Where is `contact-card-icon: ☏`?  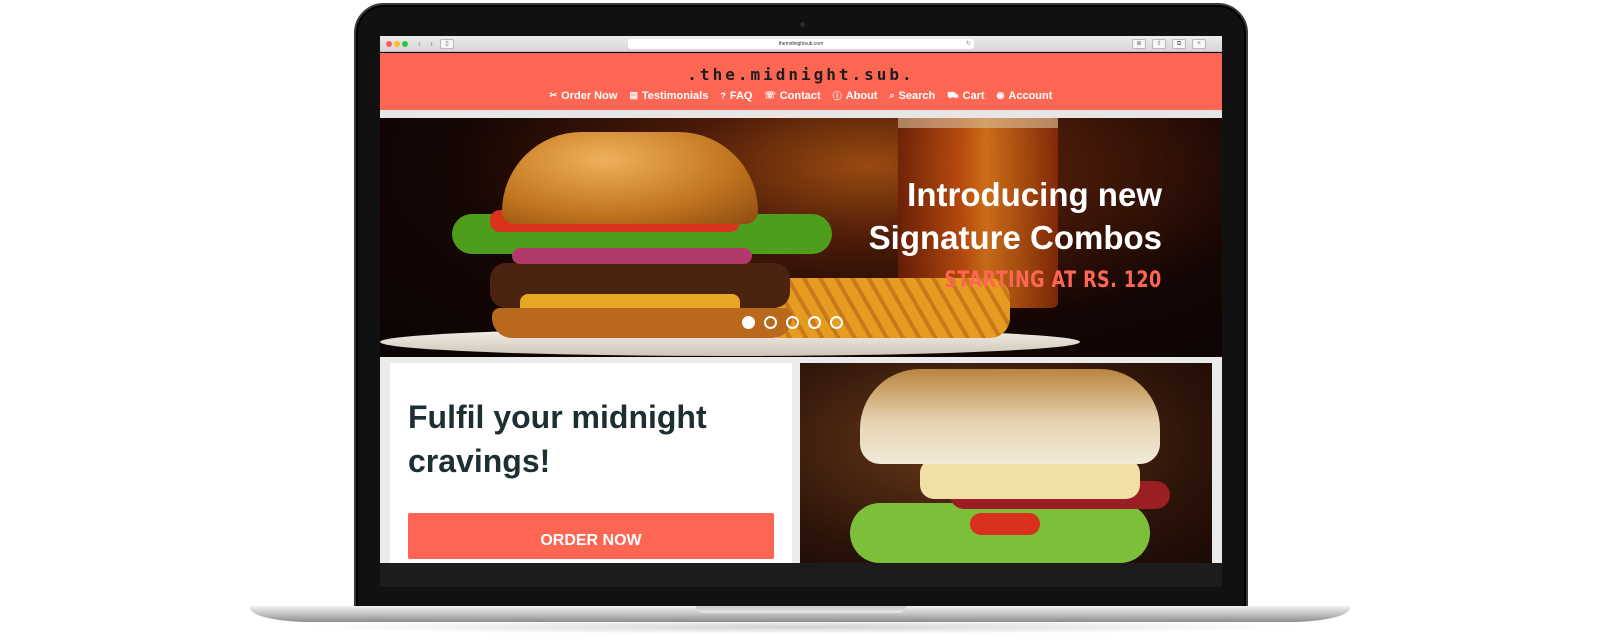 contact-card-icon: ☏ is located at coordinates (770, 95).